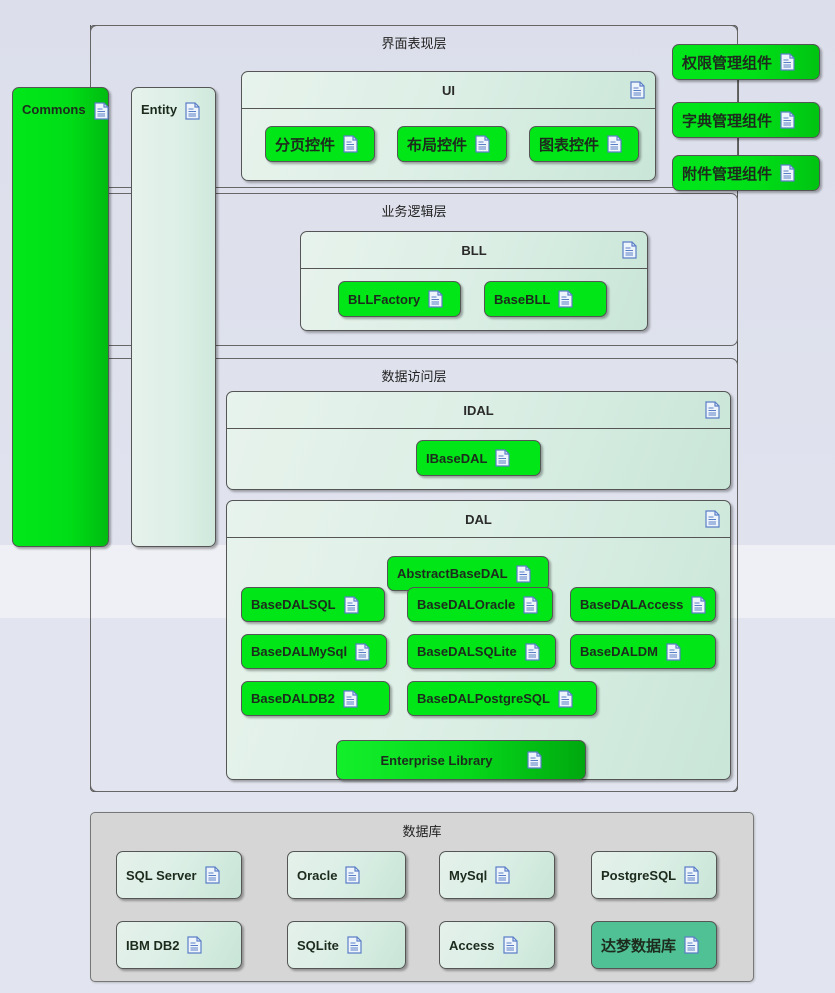 The image size is (835, 993). I want to click on package-idal: IDAL IBaseDAL, so click(478, 440).